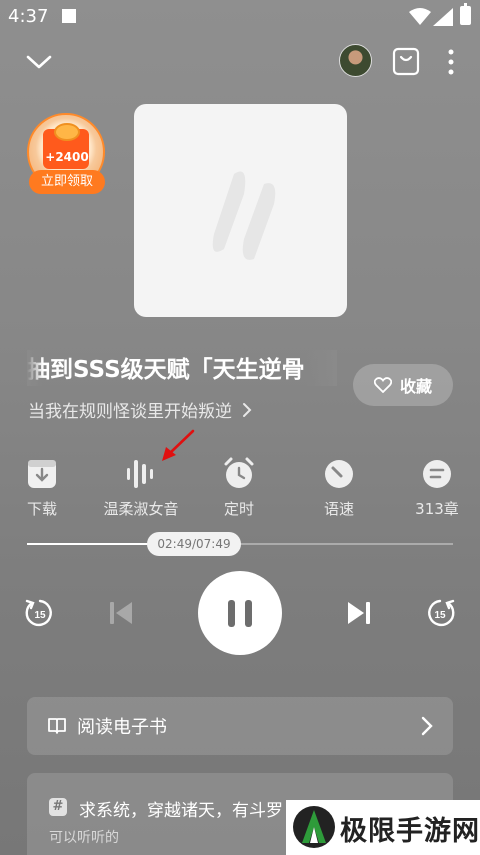  Describe the element at coordinates (69, 16) in the screenshot. I see `notification-icon` at that location.